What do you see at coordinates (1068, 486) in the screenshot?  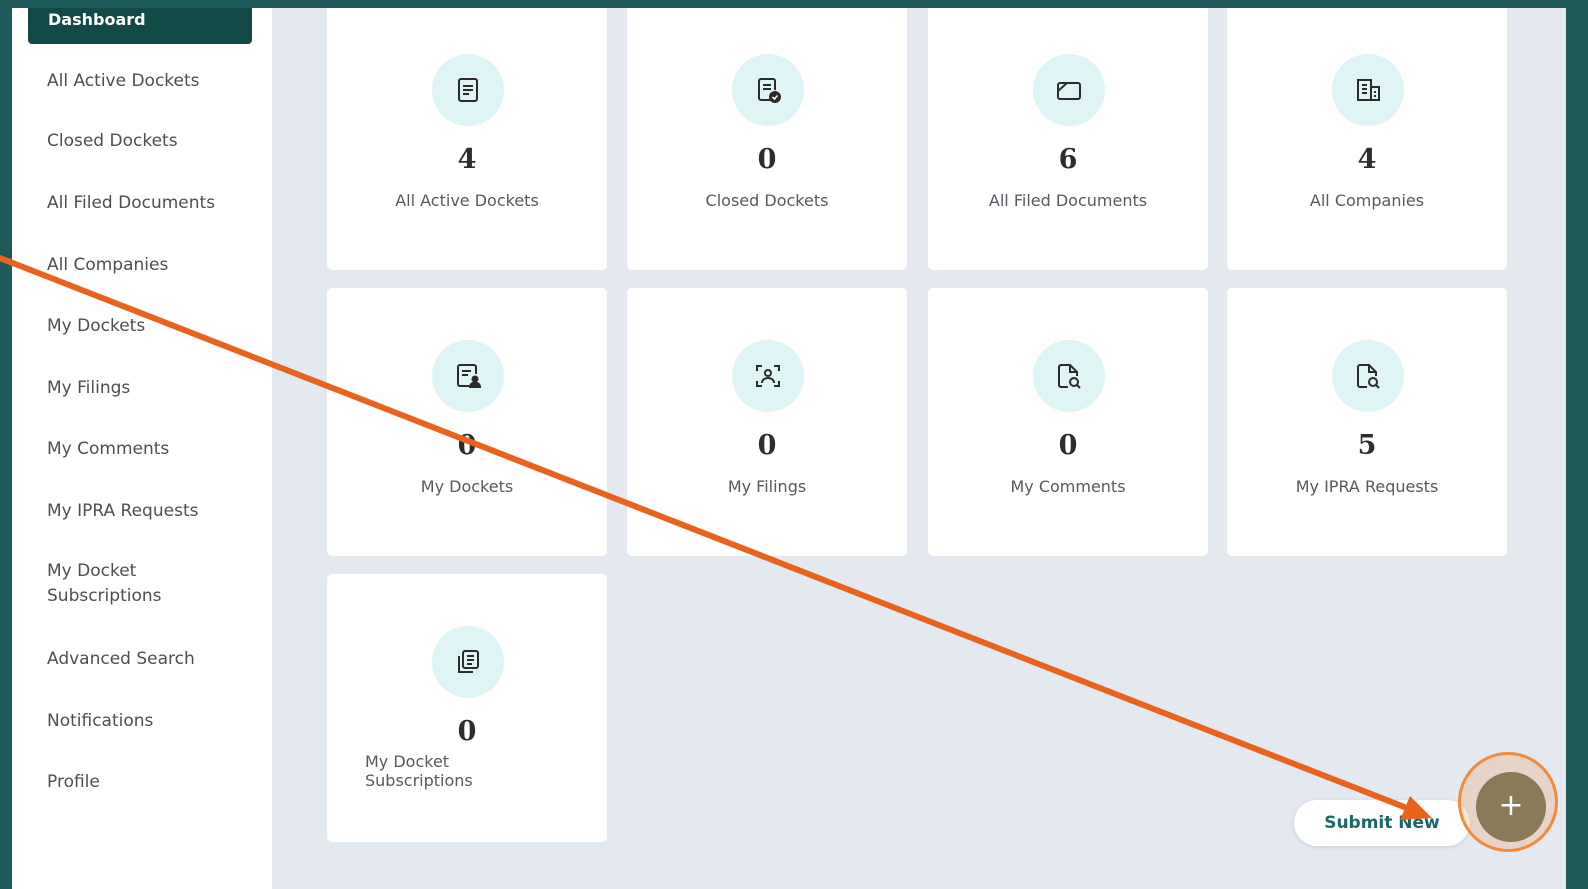 I see `card-label: My Comments` at bounding box center [1068, 486].